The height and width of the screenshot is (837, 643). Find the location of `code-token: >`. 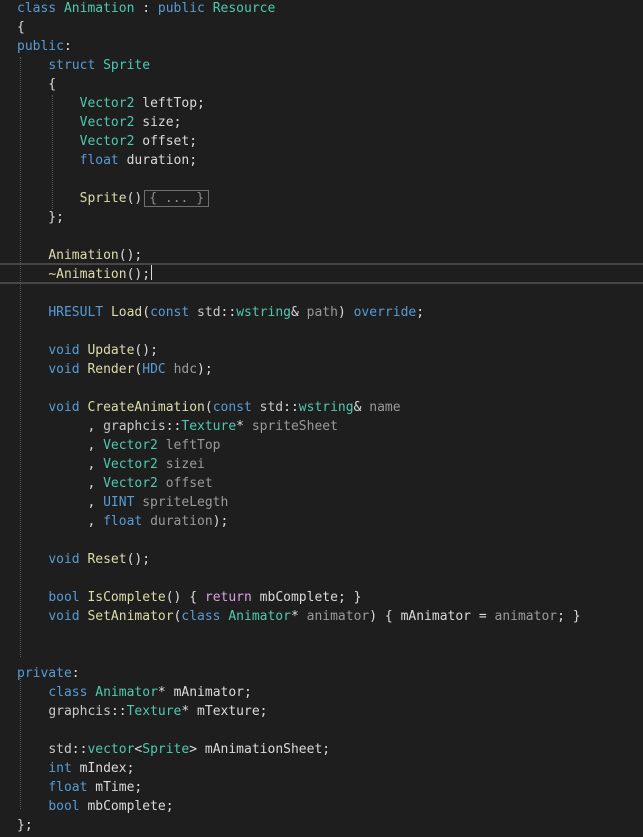

code-token: > is located at coordinates (197, 749).